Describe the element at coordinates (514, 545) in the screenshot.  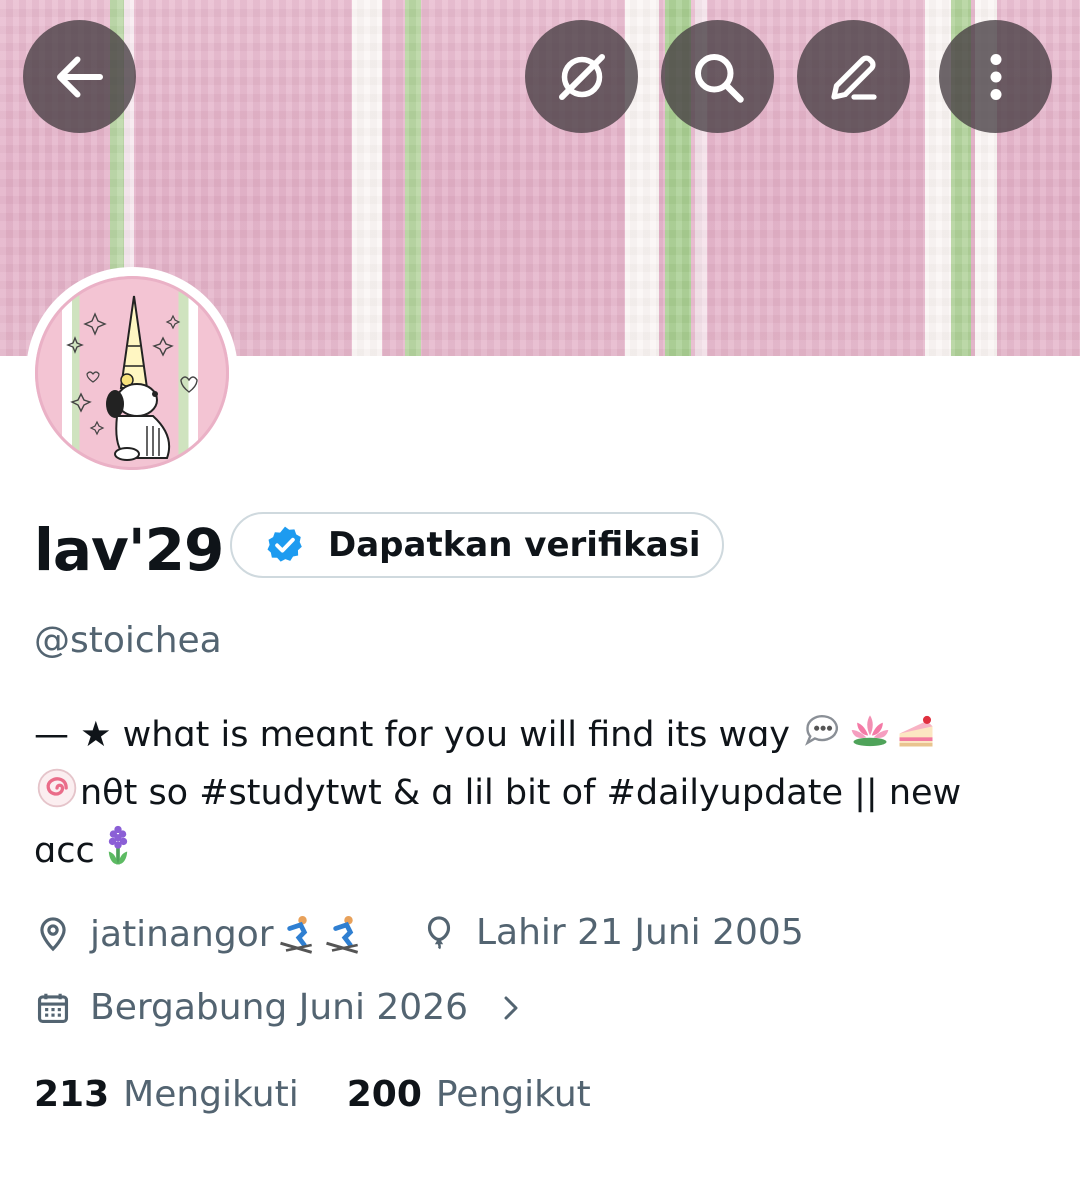
I see `get-verified-label: Dapatkan verifikasi` at that location.